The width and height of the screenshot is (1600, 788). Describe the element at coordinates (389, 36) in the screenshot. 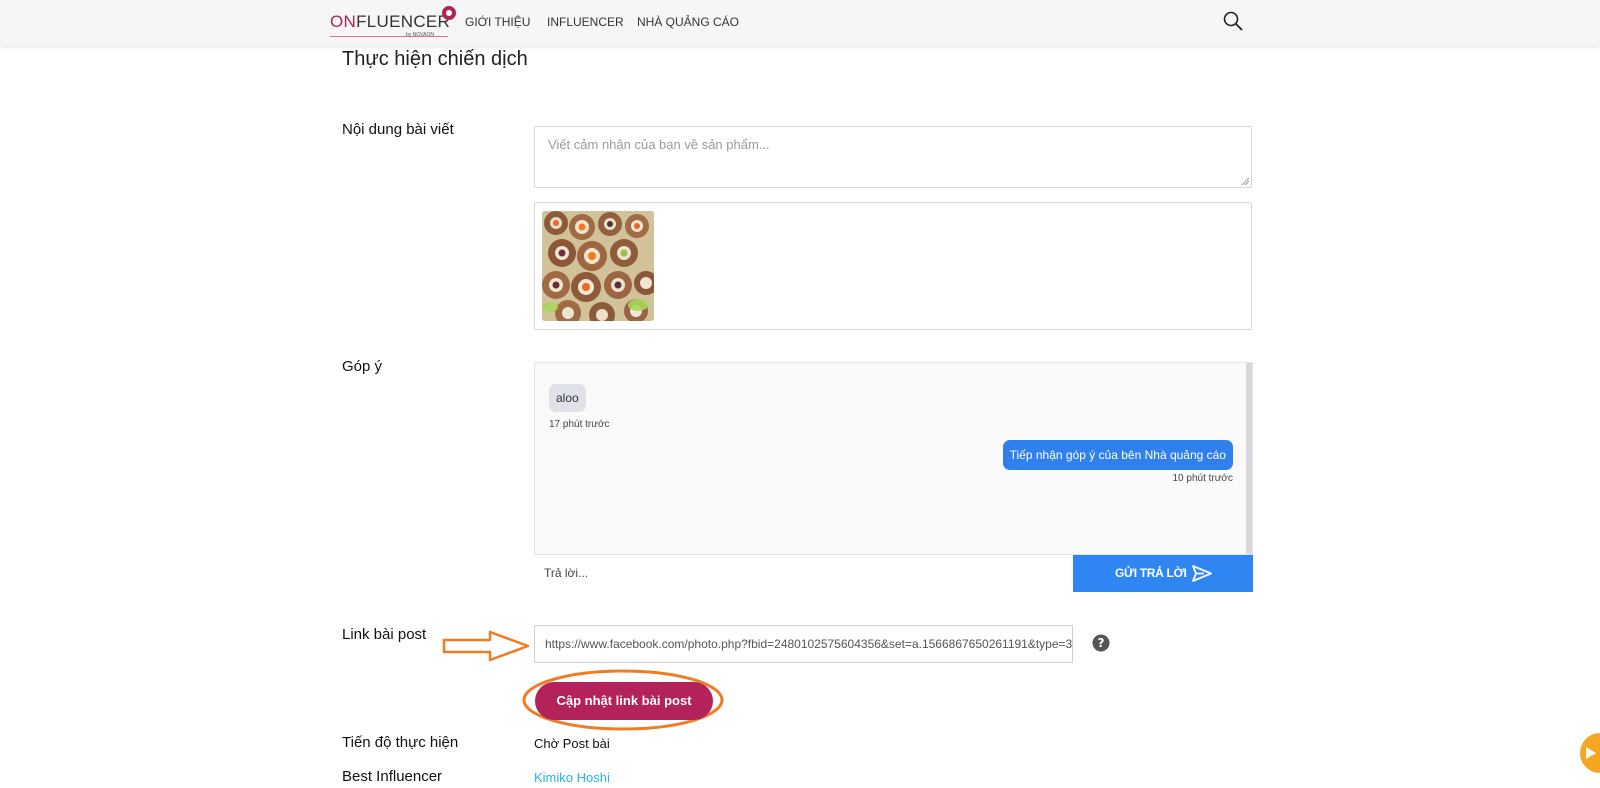

I see `logo-underline` at that location.